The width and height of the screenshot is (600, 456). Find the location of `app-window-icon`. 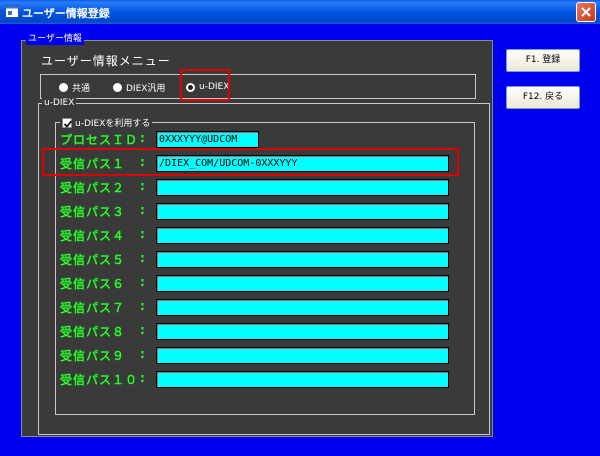

app-window-icon is located at coordinates (12, 11).